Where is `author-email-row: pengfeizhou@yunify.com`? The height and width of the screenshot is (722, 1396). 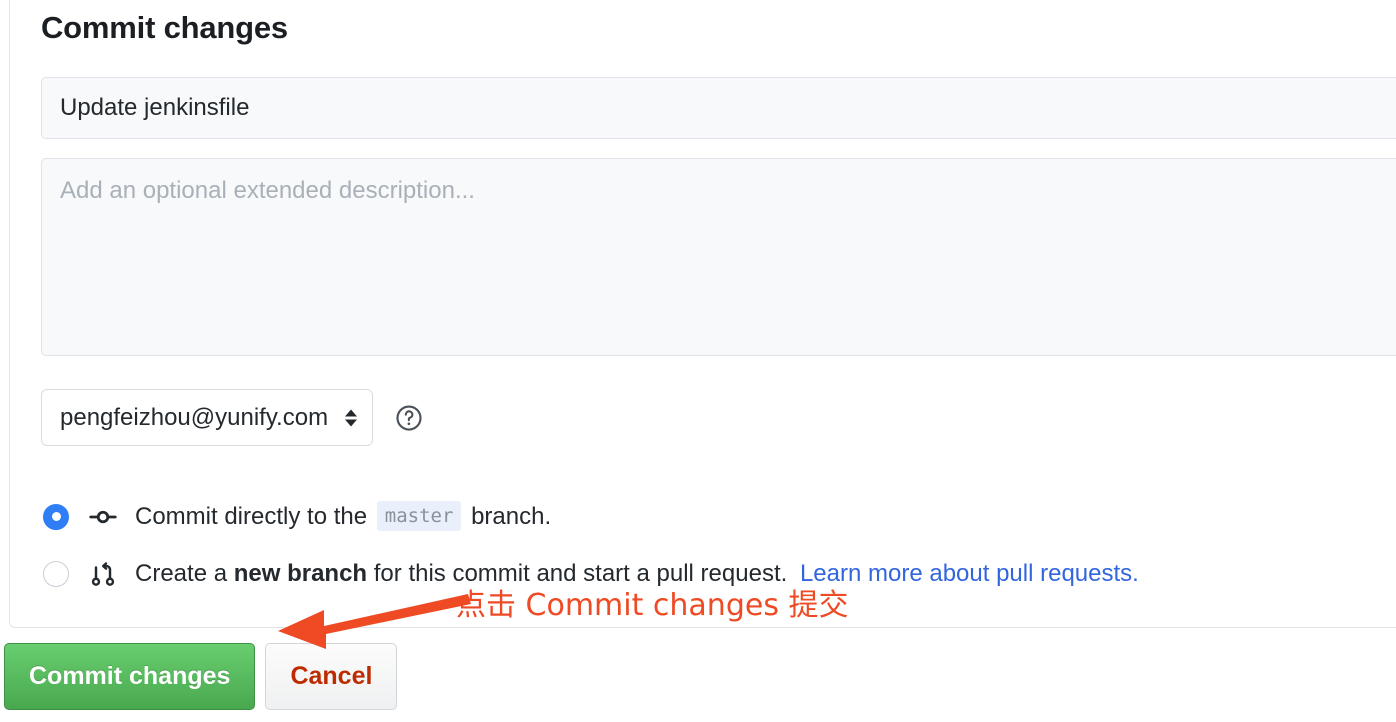
author-email-row: pengfeizhou@yunify.com is located at coordinates (232, 417).